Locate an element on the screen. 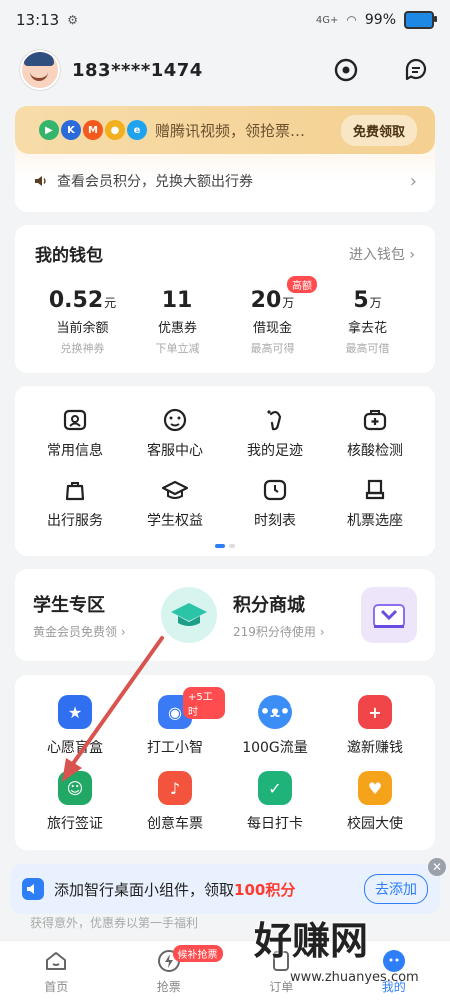 The image size is (450, 1001). feature-work-helper: +5工时 ◉ 打工小智 is located at coordinates (175, 726).